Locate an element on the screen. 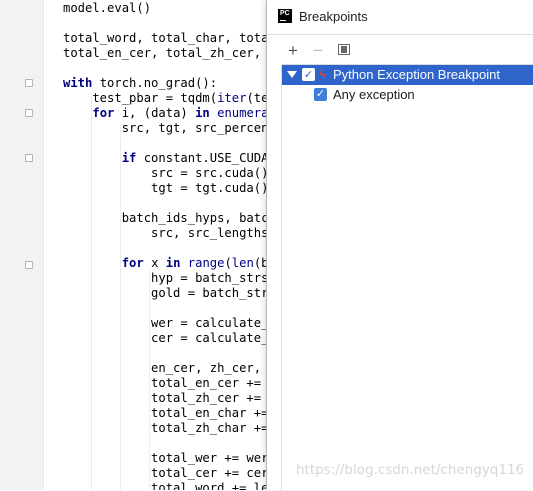 Image resolution: width=533 pixels, height=491 pixels. code-token: total_en_cer += e is located at coordinates (168, 383).